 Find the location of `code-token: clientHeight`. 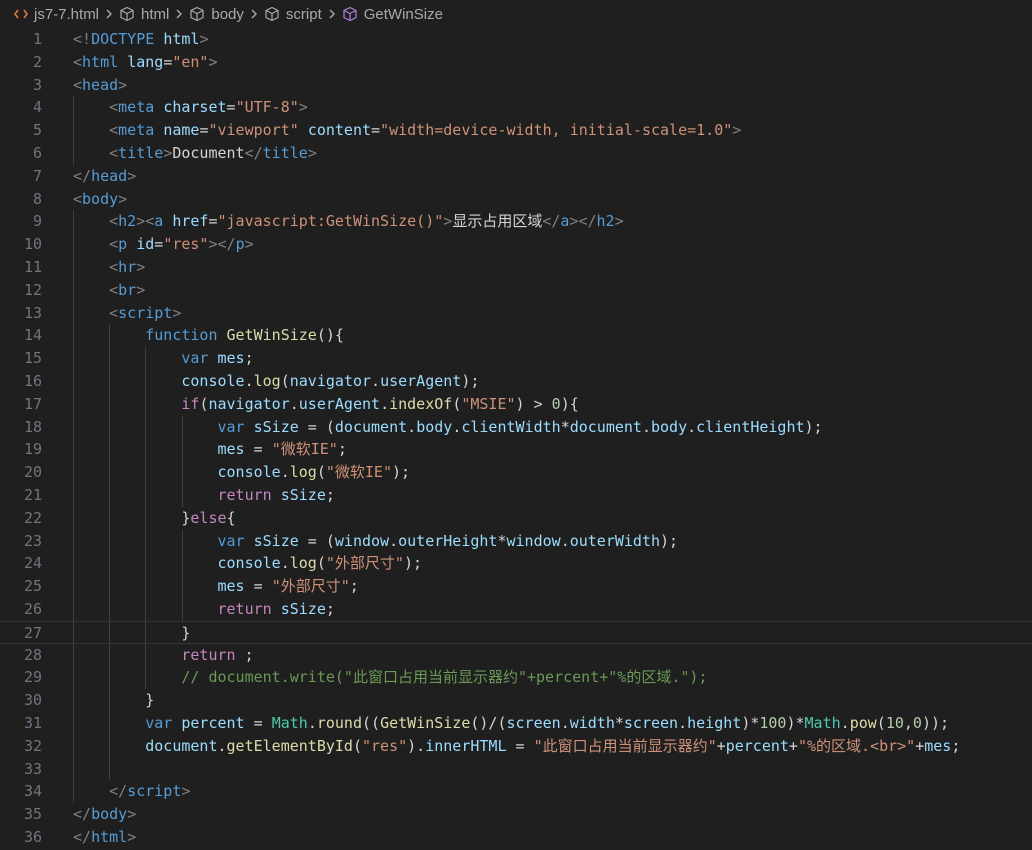

code-token: clientHeight is located at coordinates (750, 426).